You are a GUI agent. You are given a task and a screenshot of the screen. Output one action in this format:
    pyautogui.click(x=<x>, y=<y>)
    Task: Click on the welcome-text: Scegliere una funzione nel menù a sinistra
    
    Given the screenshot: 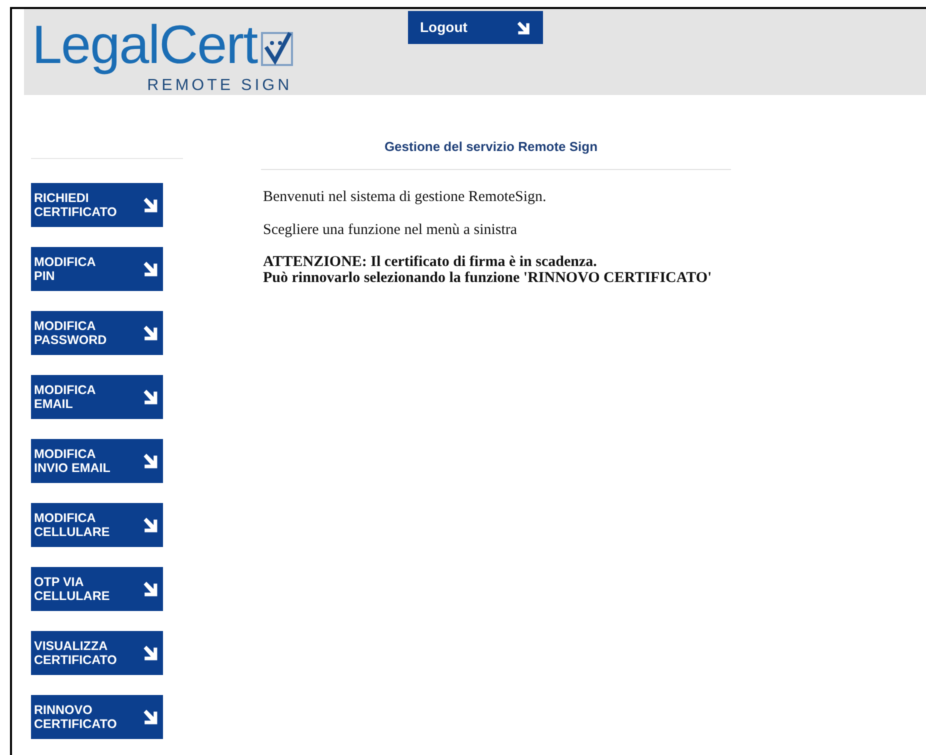 What is the action you would take?
    pyautogui.click(x=390, y=230)
    